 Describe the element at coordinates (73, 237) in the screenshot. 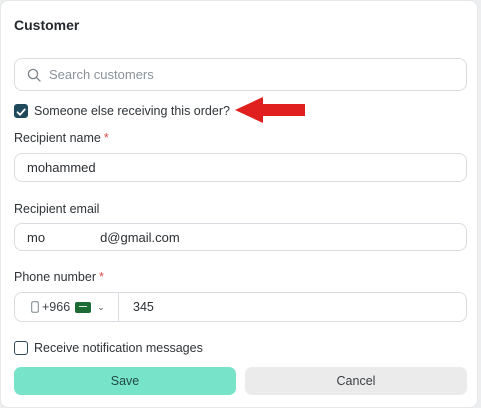

I see `redaction-mask` at that location.